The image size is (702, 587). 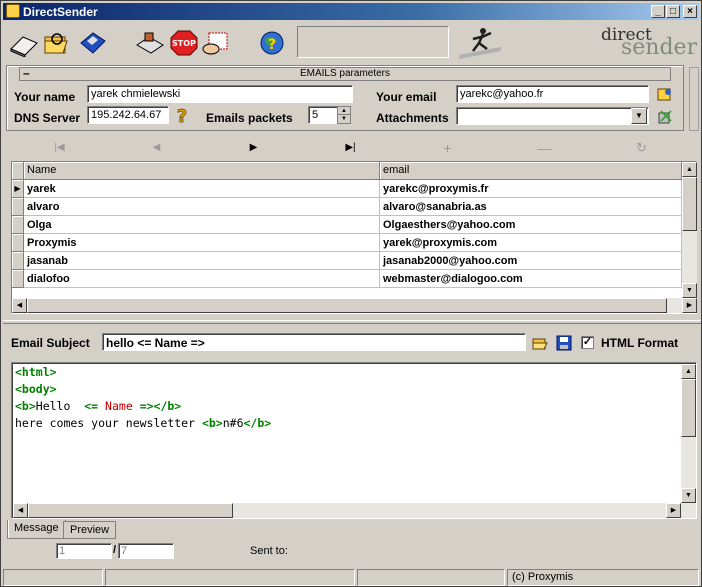 What do you see at coordinates (128, 115) in the screenshot?
I see `dns-server-input: 195.242.64.67` at bounding box center [128, 115].